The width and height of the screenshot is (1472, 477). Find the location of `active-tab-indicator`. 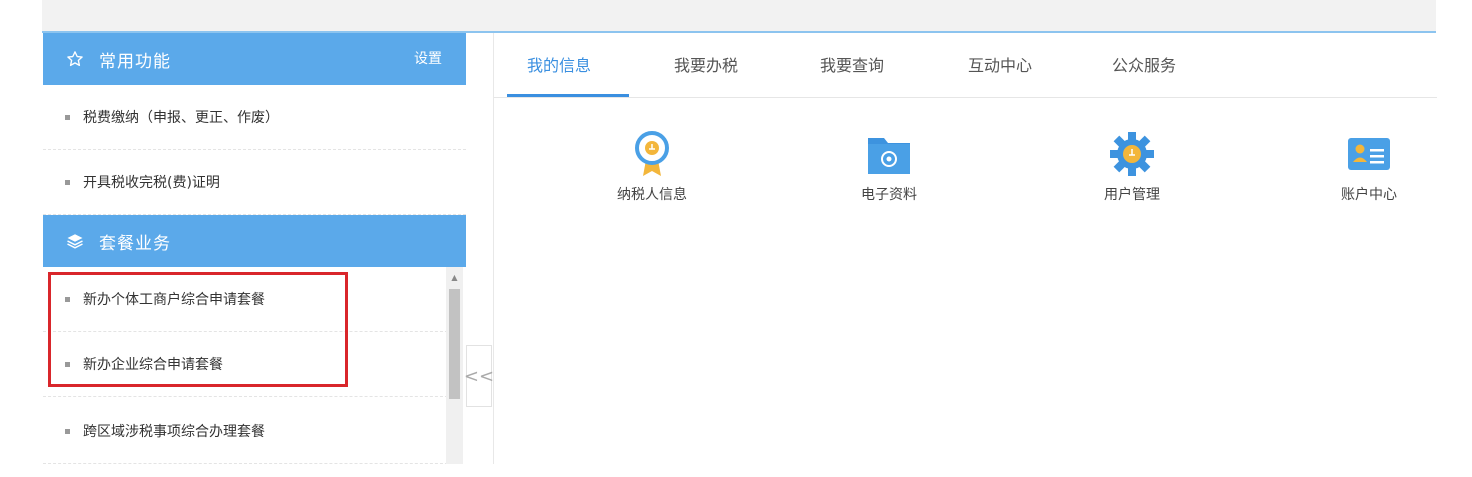

active-tab-indicator is located at coordinates (568, 95).